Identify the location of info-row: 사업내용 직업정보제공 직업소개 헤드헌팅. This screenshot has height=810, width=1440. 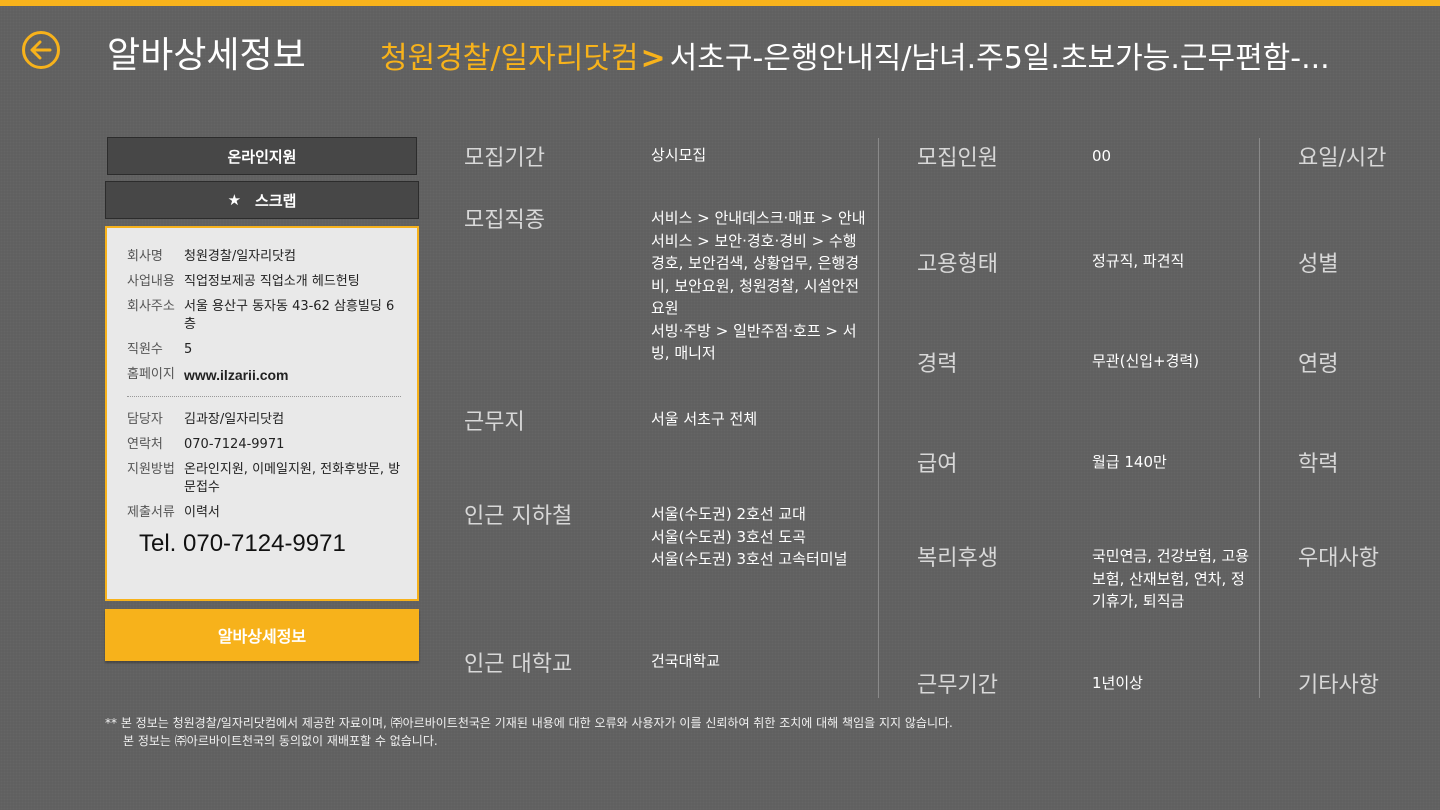
(266, 282).